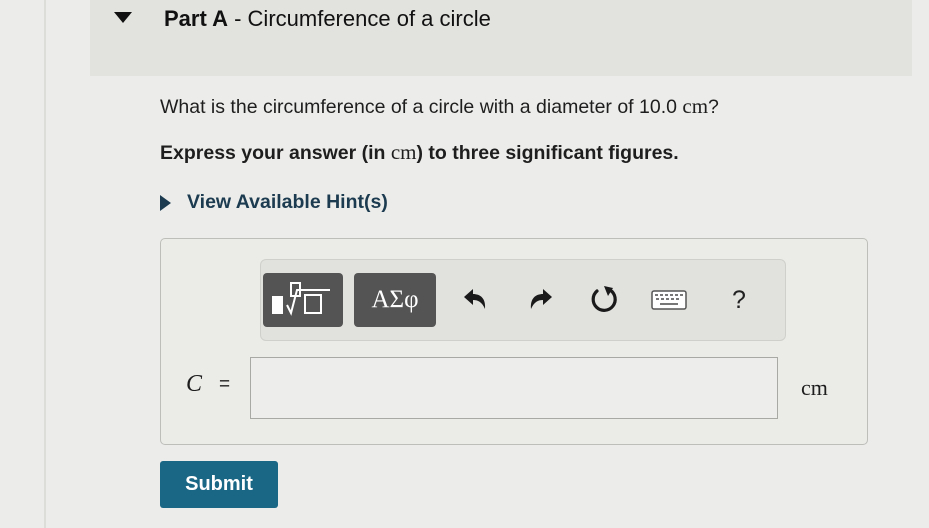  Describe the element at coordinates (695, 106) in the screenshot. I see `question-unit: cm` at that location.